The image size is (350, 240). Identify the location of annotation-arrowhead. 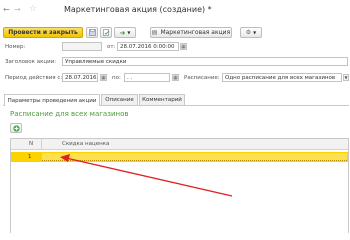
(65, 158).